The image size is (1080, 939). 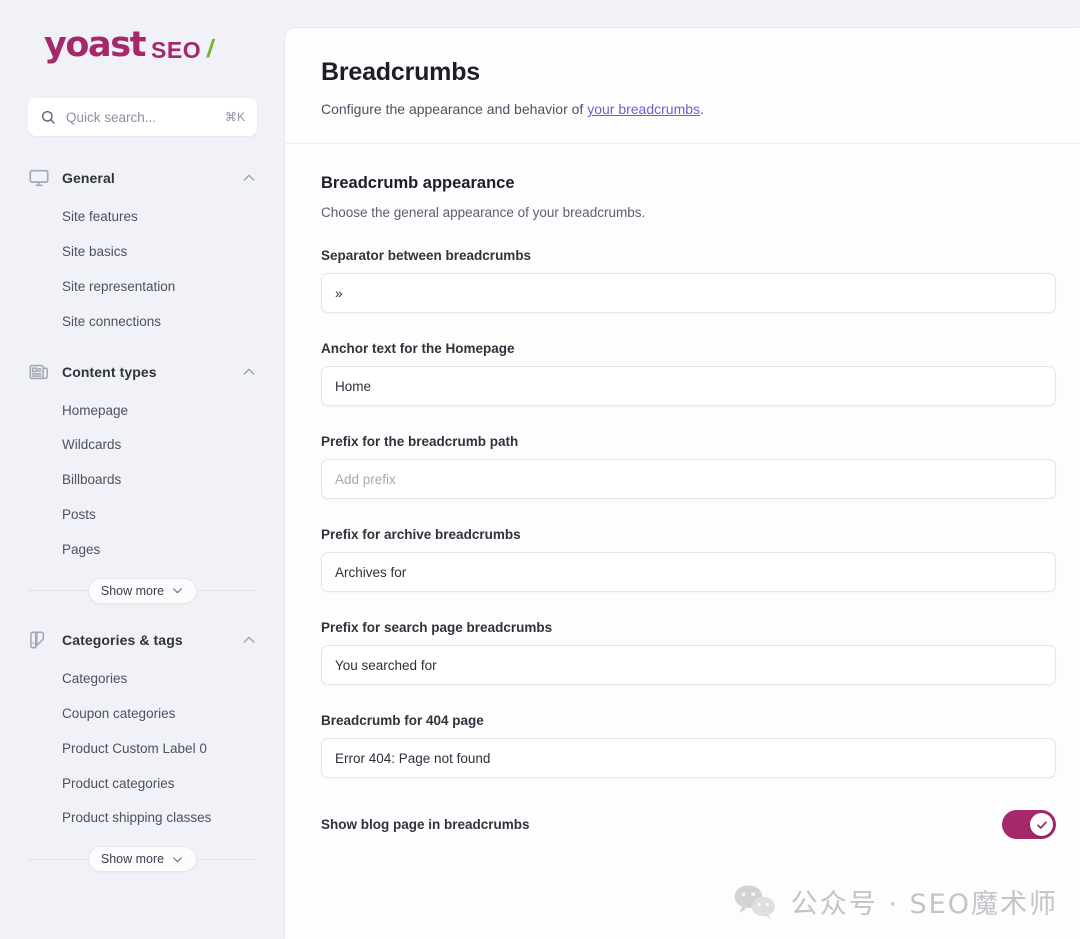 I want to click on logo-wrap: yoast SEO /, so click(x=142, y=39).